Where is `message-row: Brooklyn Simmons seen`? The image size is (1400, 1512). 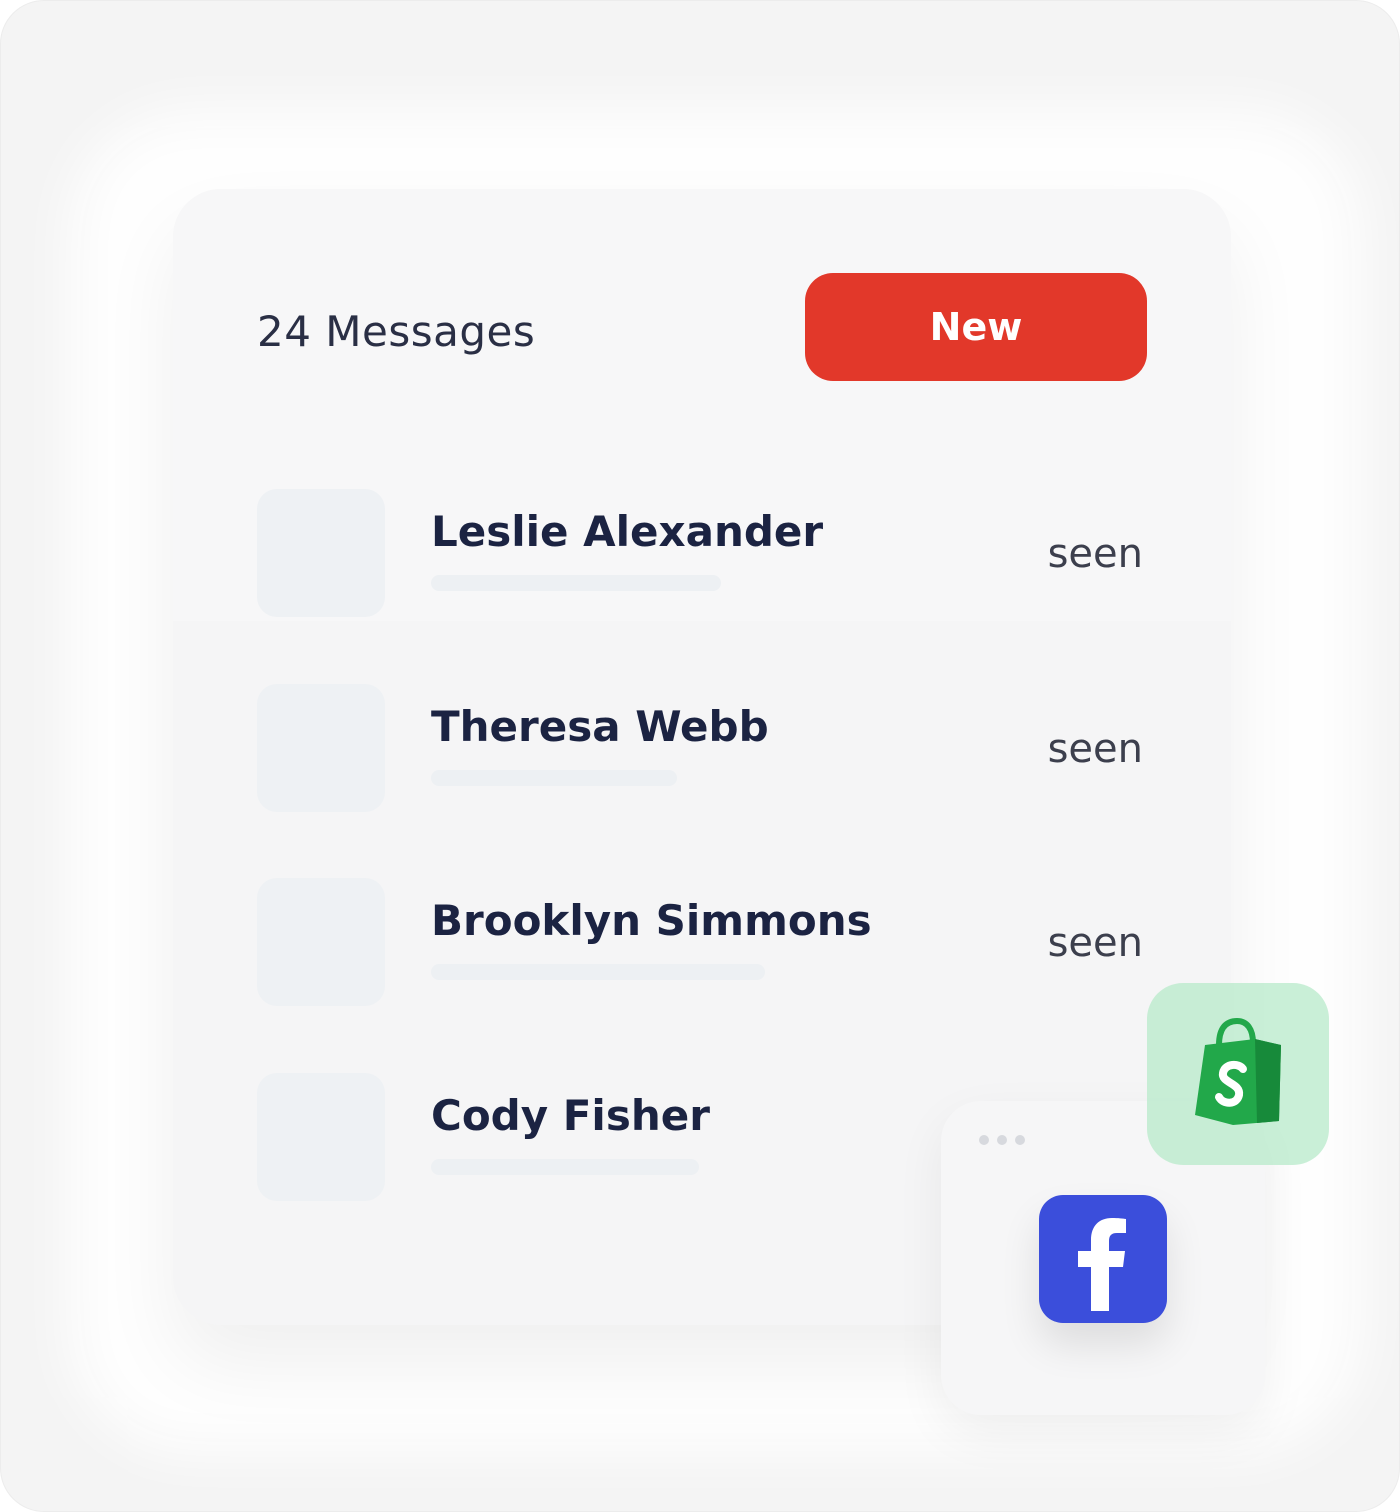
message-row: Brooklyn Simmons seen is located at coordinates (707, 943).